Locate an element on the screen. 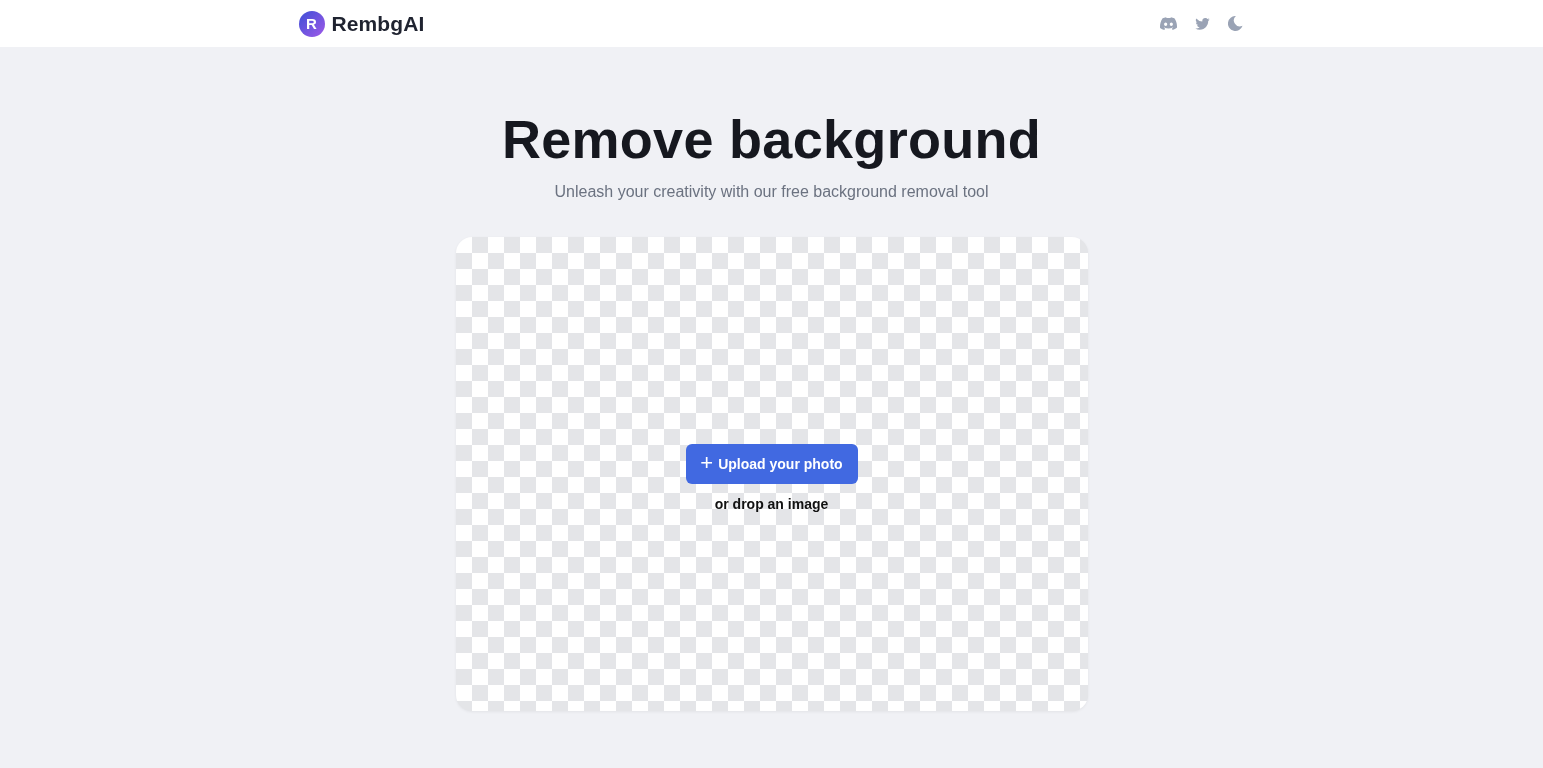 The height and width of the screenshot is (768, 1543). logo-icon: R is located at coordinates (311, 23).